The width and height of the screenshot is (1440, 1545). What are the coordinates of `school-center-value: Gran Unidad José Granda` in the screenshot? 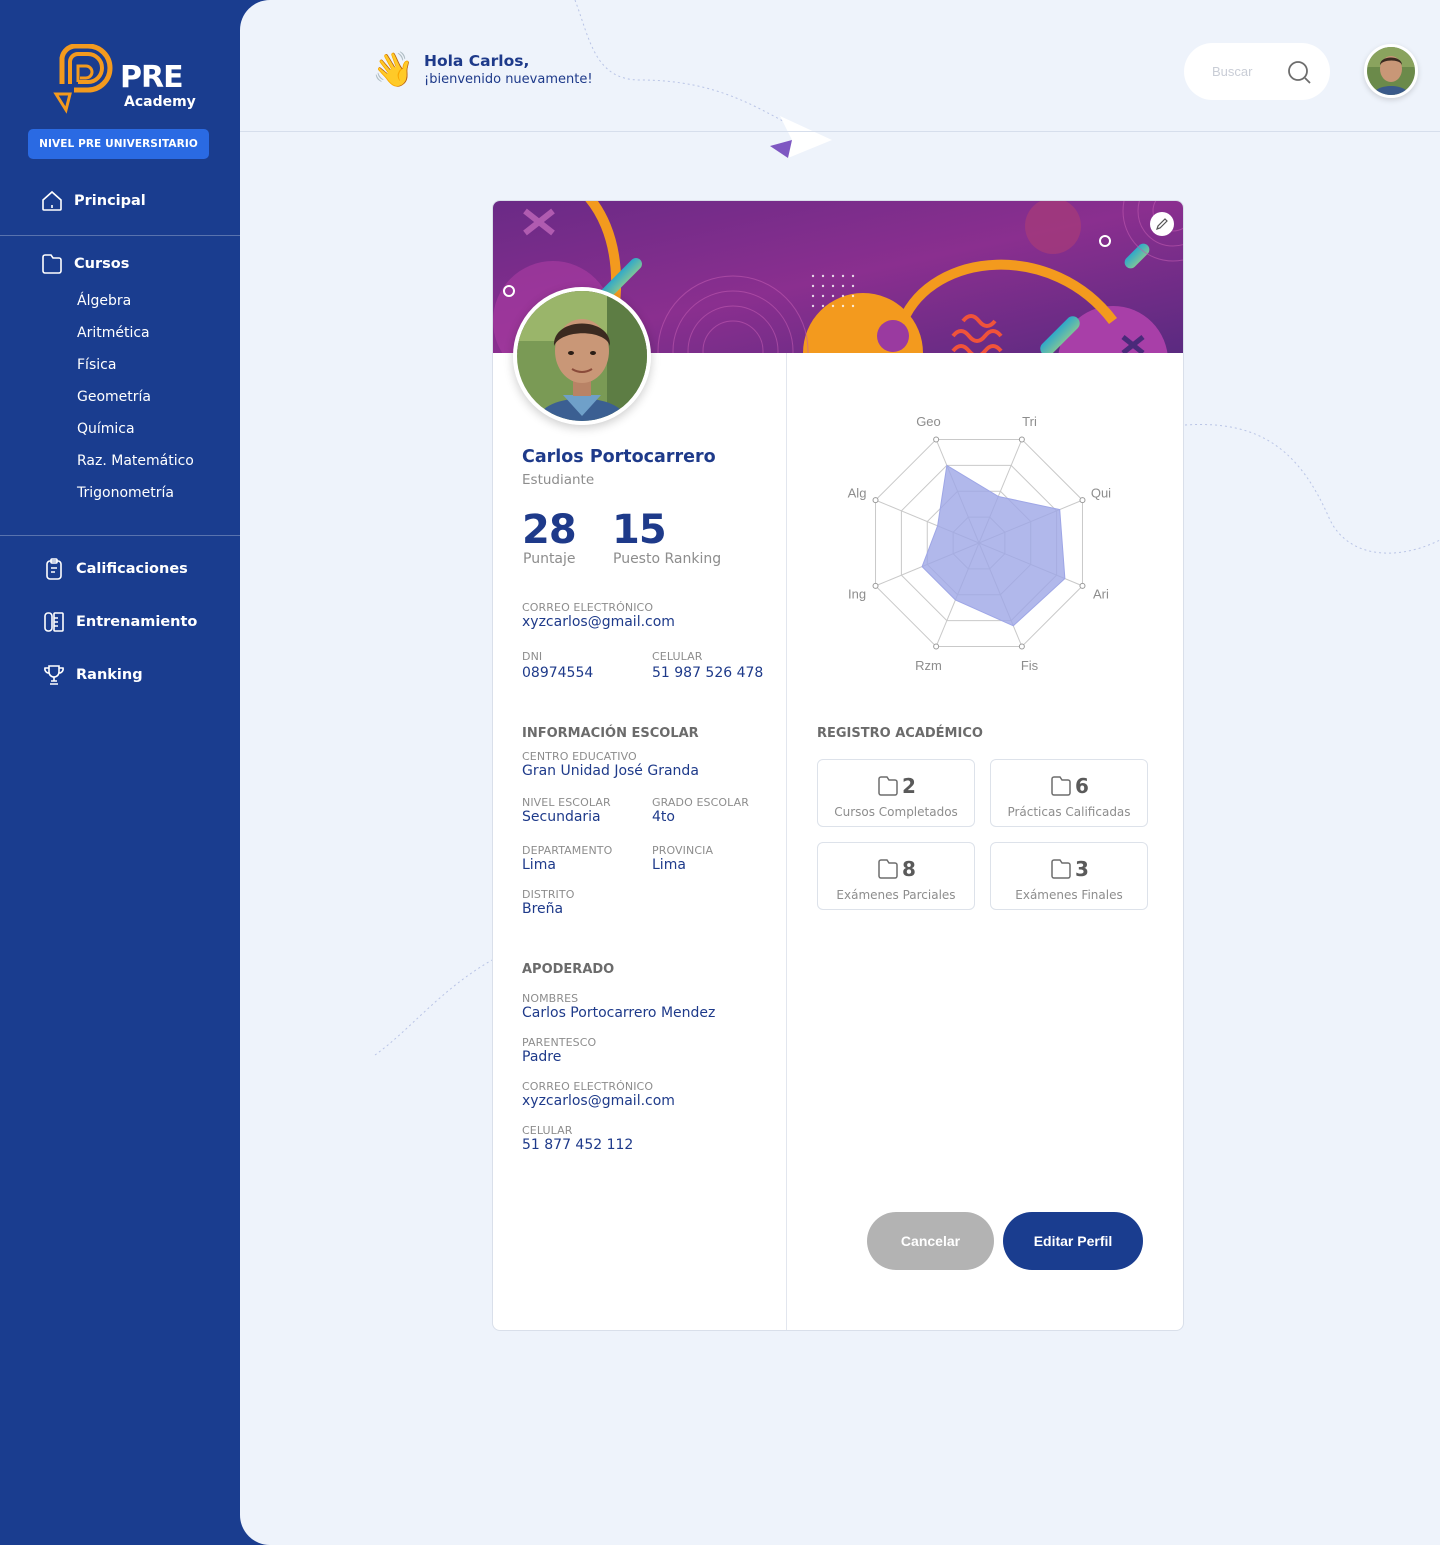 It's located at (610, 771).